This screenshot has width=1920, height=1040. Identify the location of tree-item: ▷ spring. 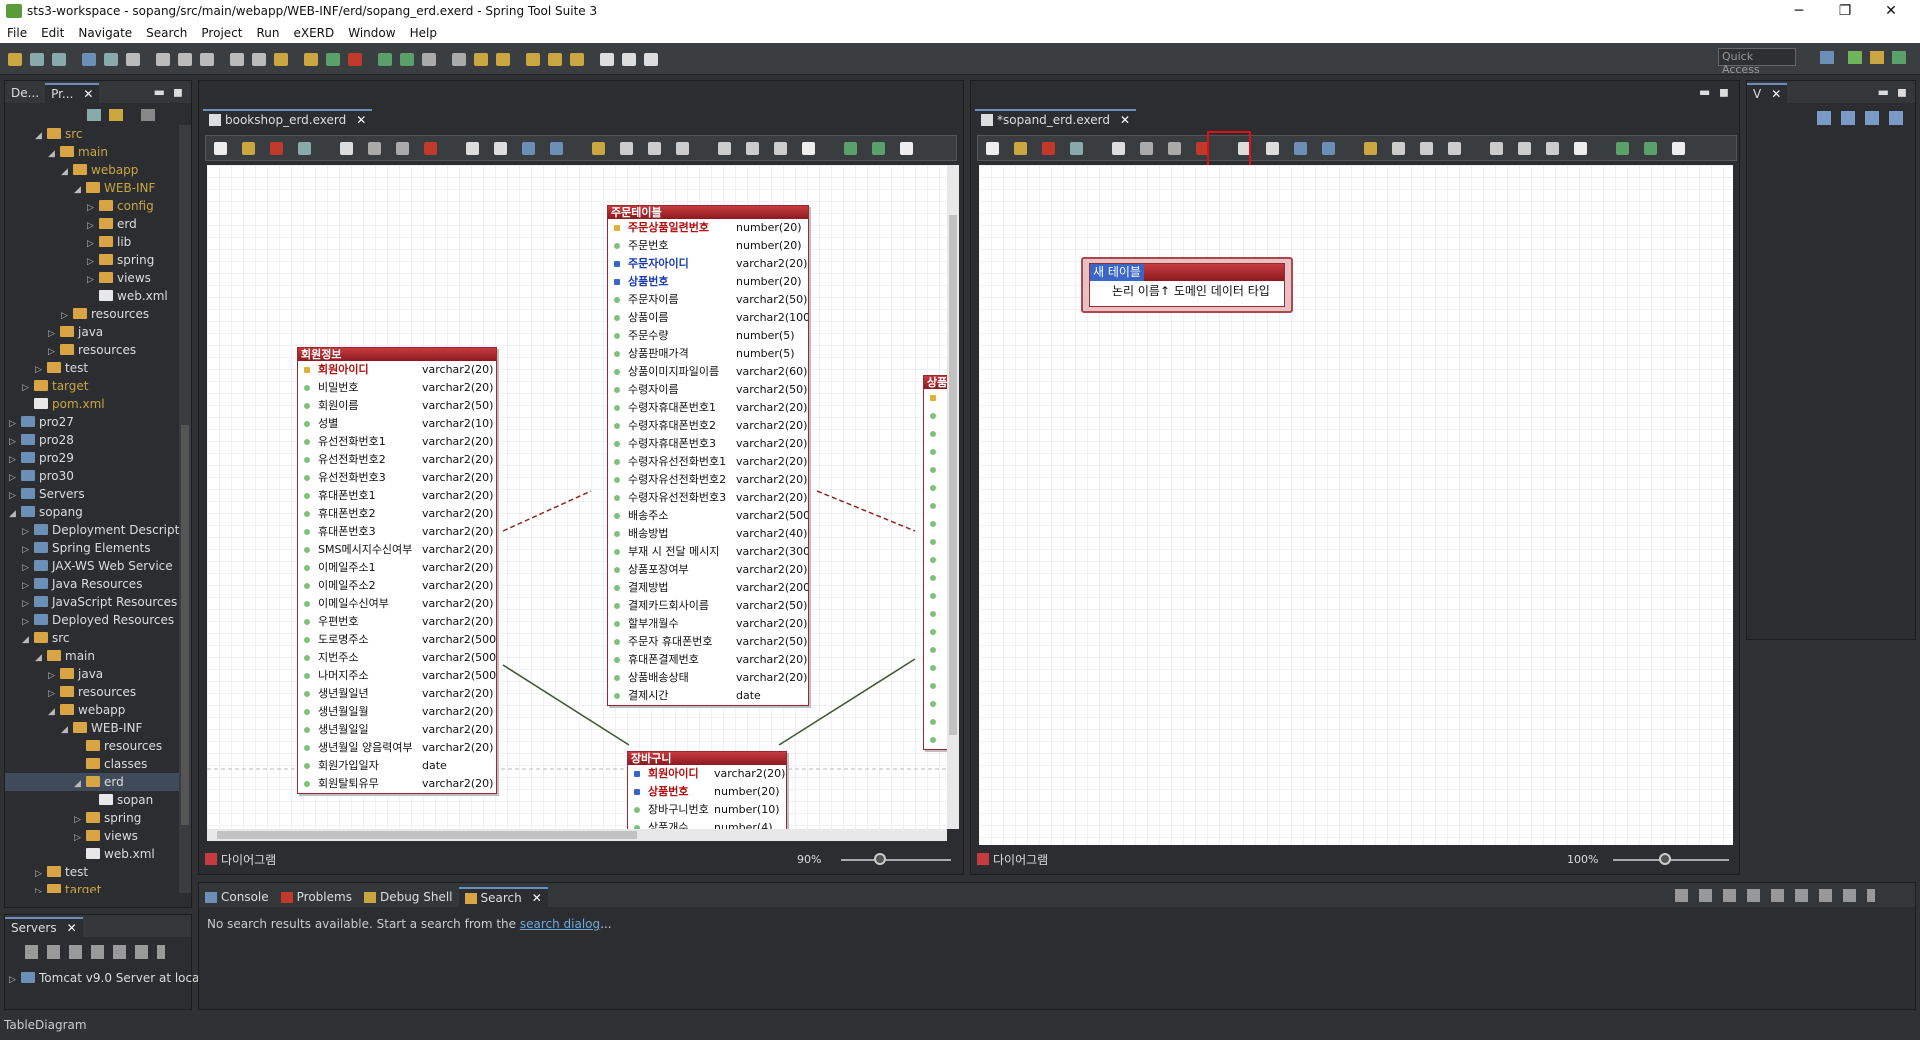
(92, 818).